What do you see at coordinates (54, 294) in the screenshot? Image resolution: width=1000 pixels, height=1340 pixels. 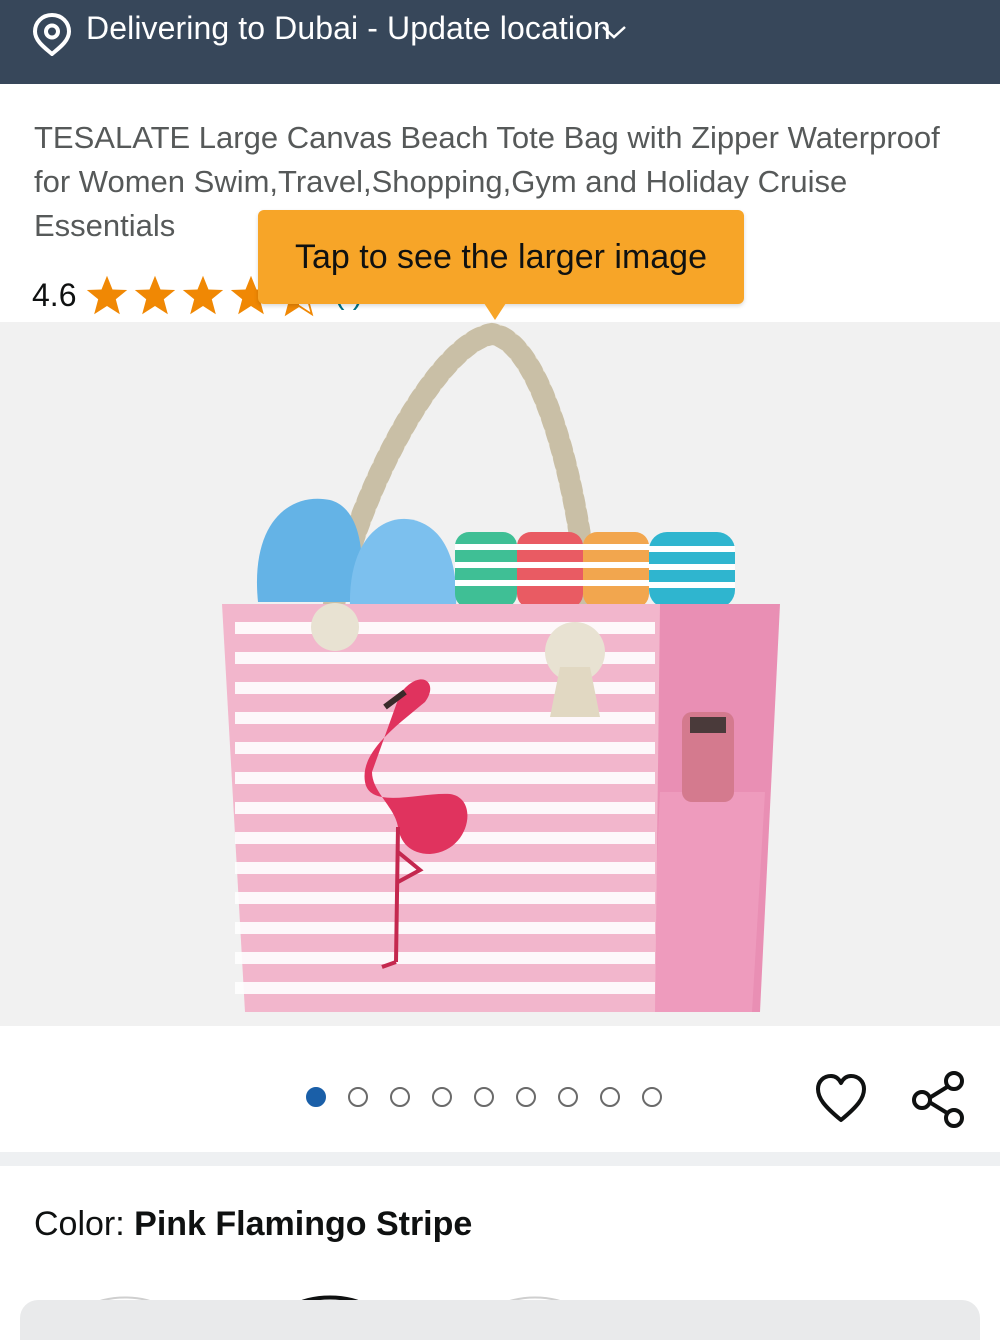 I see `rating-value: 4.6` at bounding box center [54, 294].